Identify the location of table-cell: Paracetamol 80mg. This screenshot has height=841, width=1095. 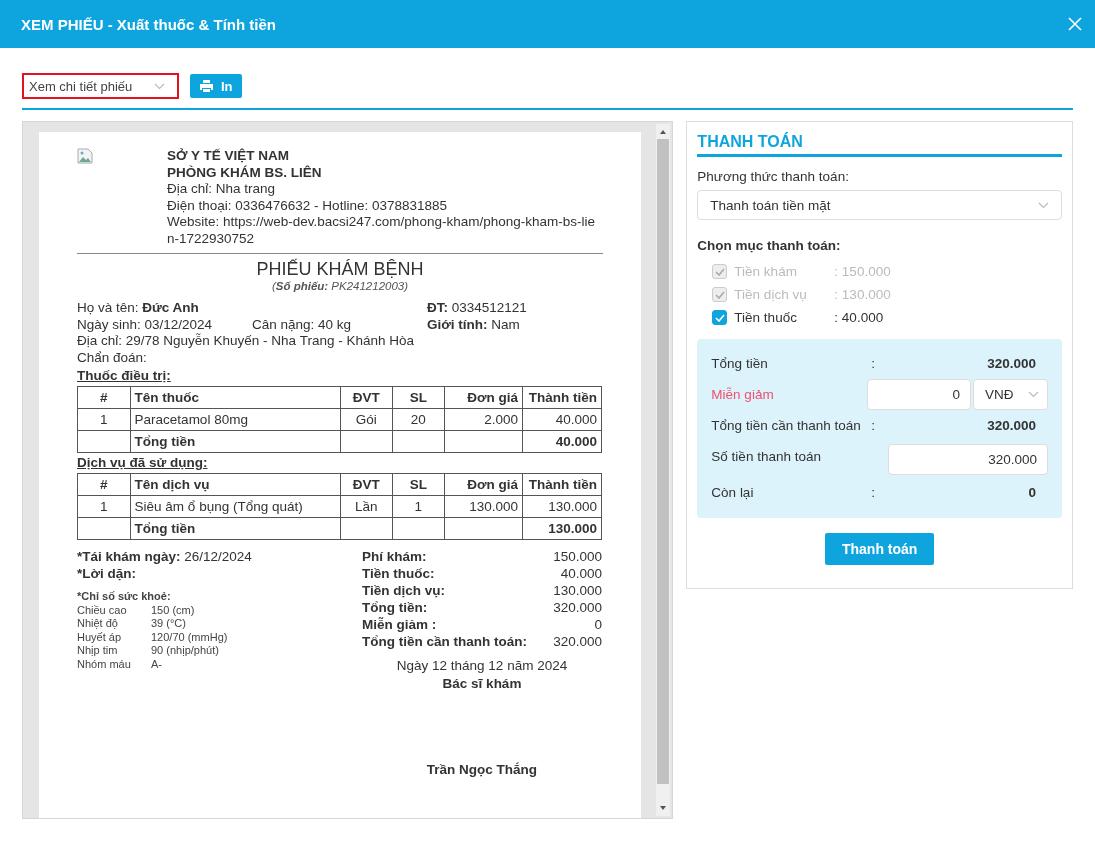
(235, 419).